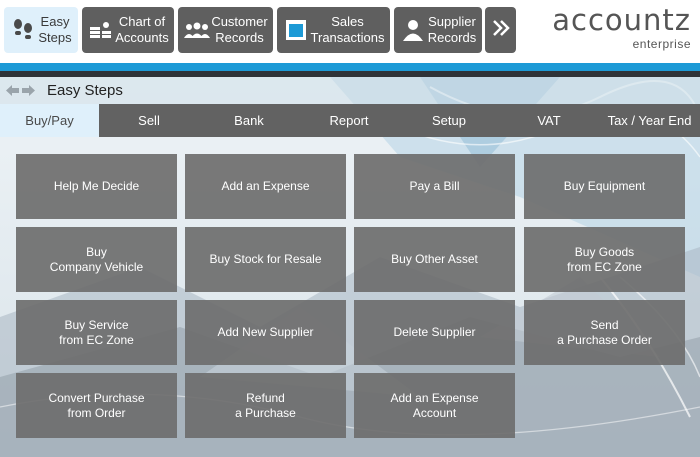 The image size is (700, 457). I want to click on buy-stock-for-resale-tile: Buy Stock for Resale, so click(265, 259).